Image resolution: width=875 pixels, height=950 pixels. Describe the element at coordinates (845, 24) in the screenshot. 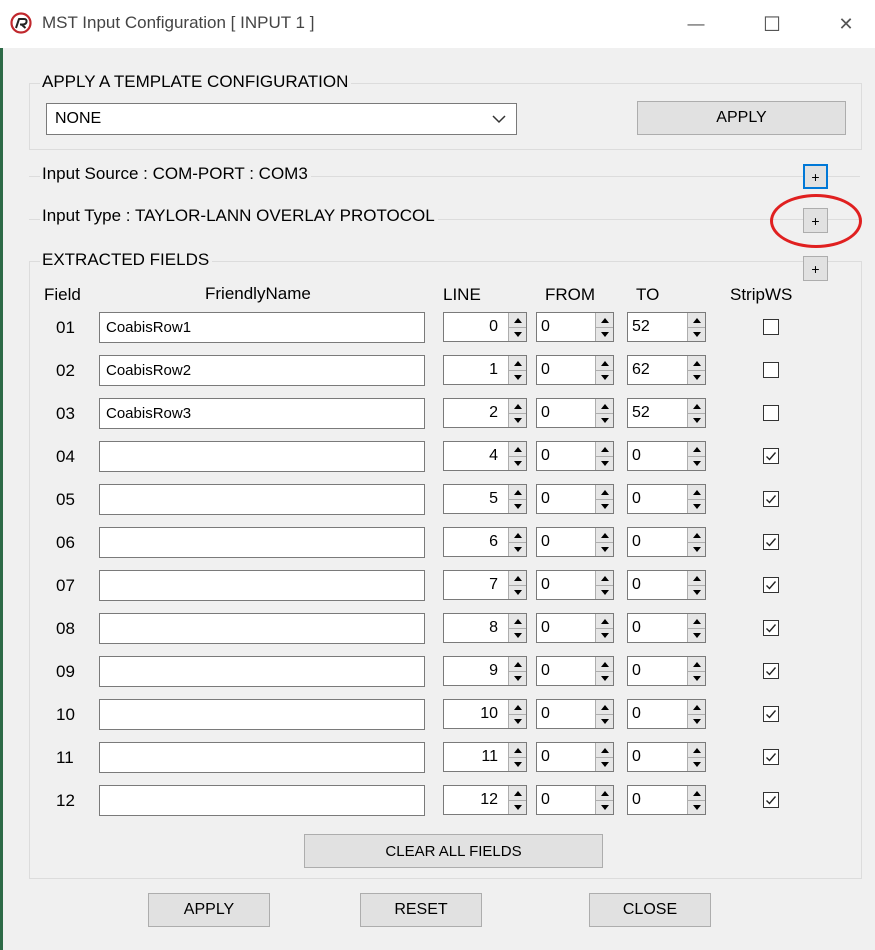

I see `close-window-button: ✕` at that location.